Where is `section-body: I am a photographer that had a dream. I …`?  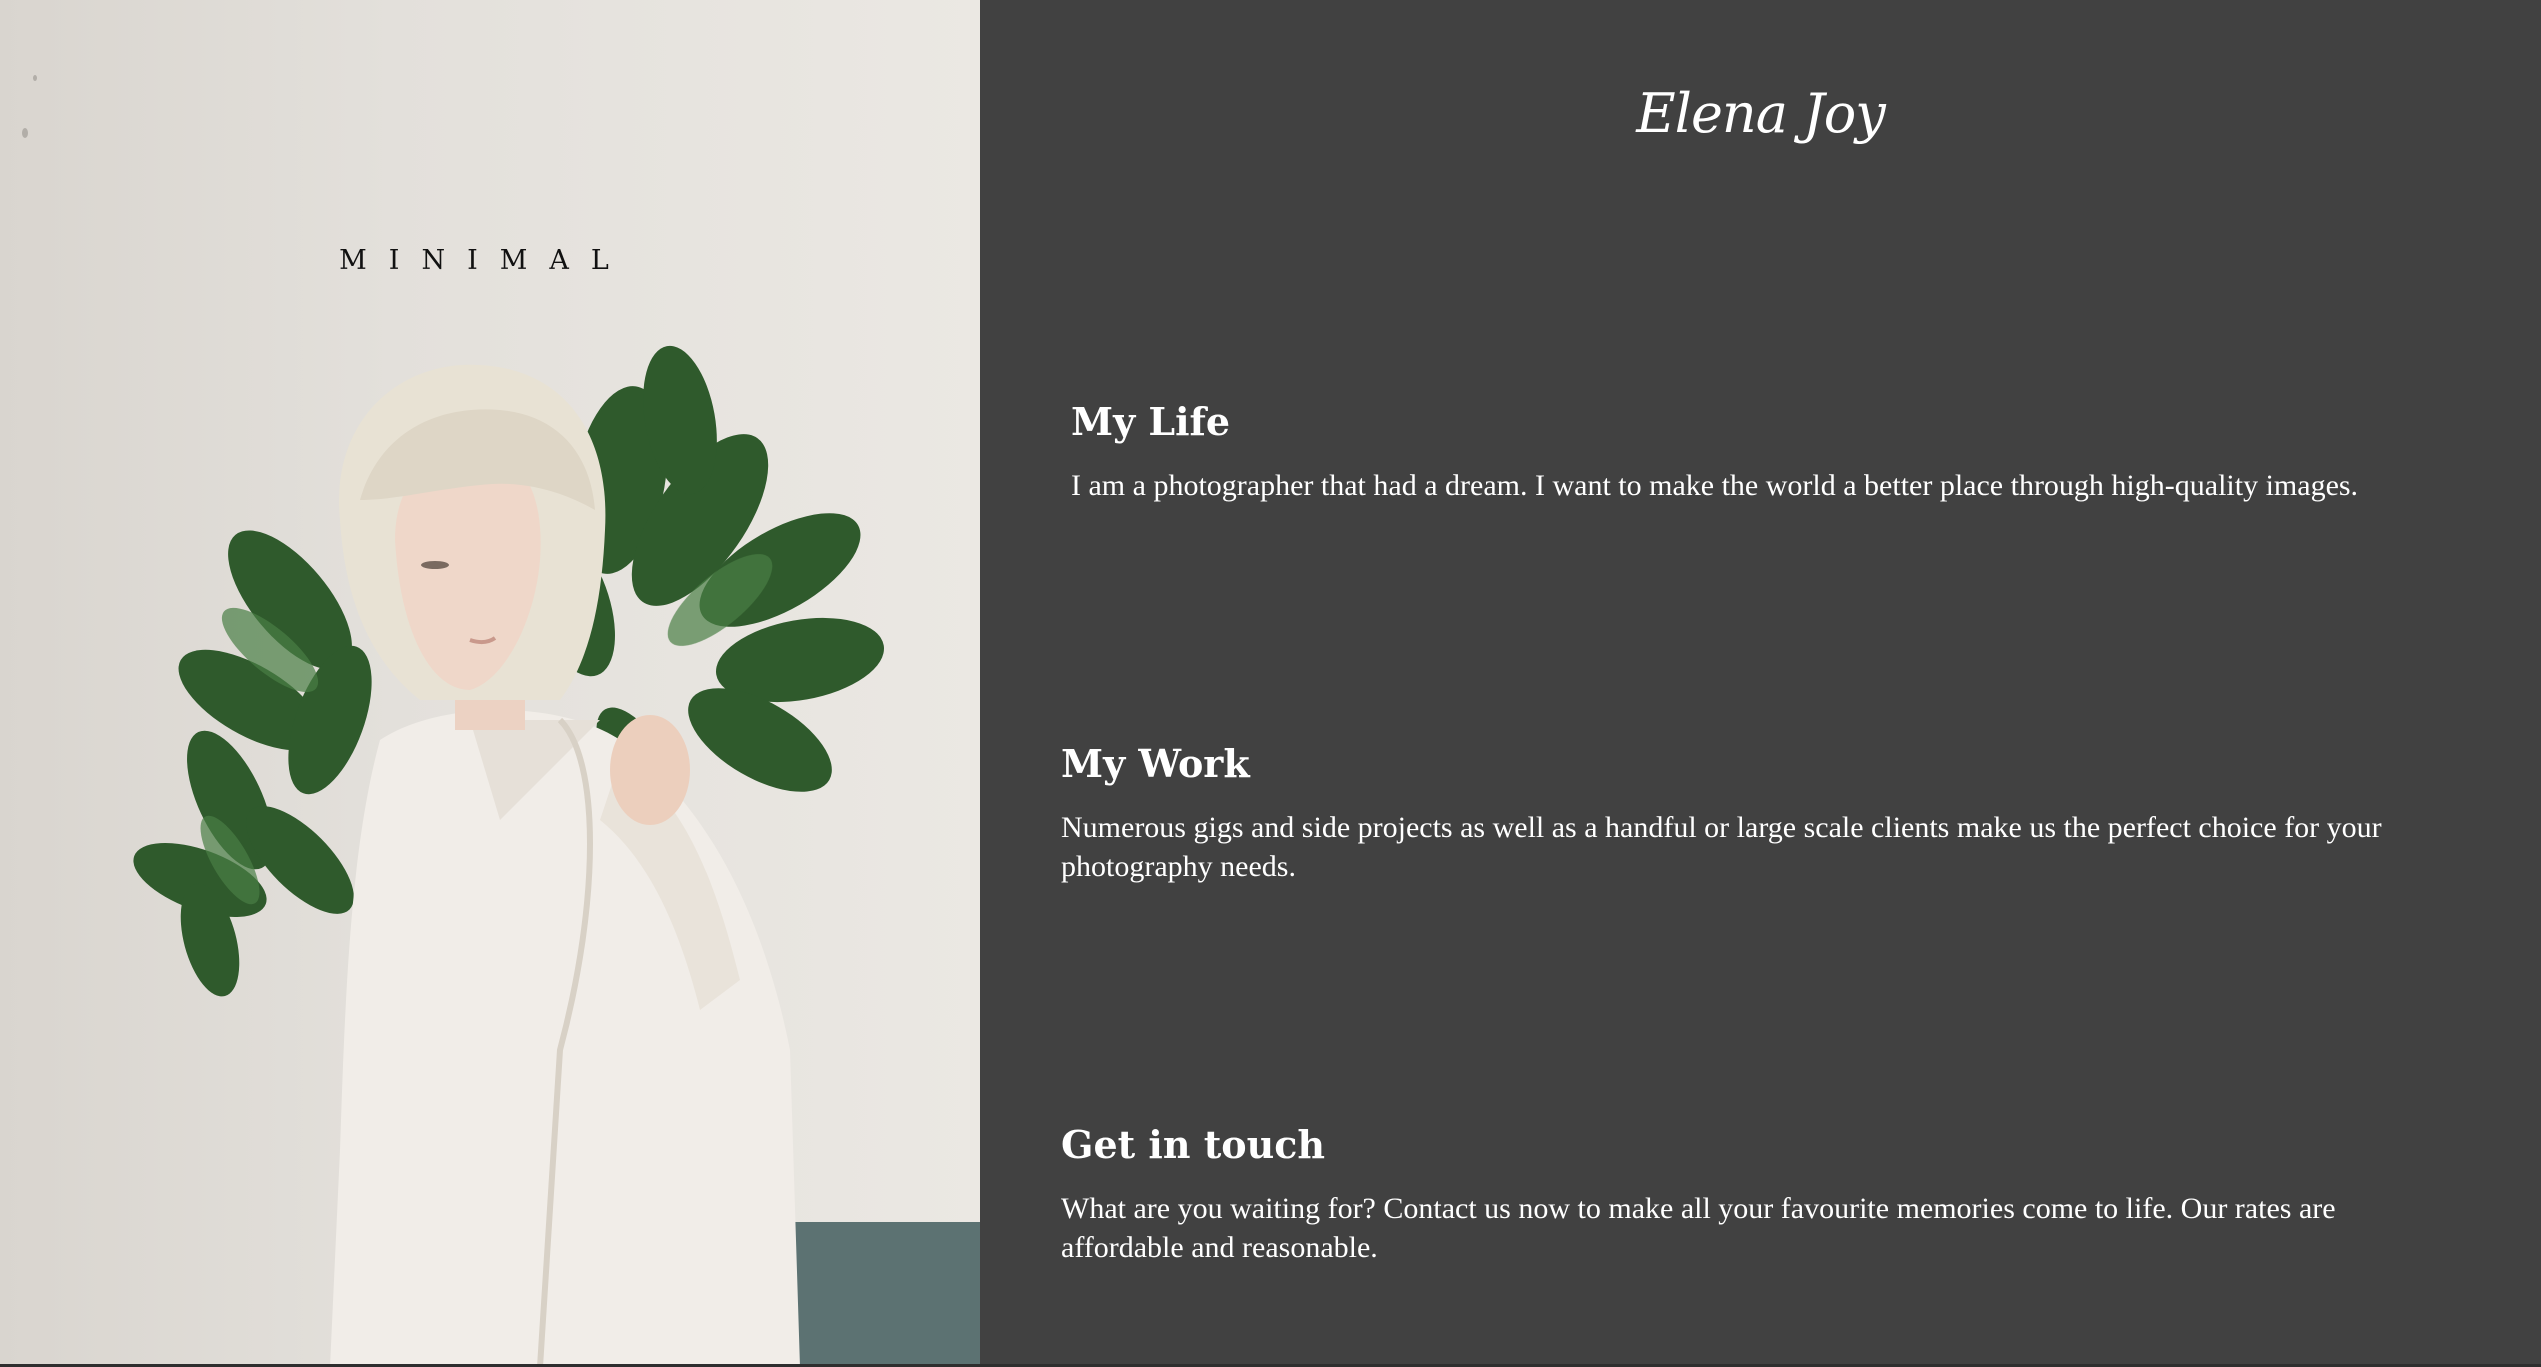 section-body: I am a photographer that had a dream. I … is located at coordinates (1715, 485).